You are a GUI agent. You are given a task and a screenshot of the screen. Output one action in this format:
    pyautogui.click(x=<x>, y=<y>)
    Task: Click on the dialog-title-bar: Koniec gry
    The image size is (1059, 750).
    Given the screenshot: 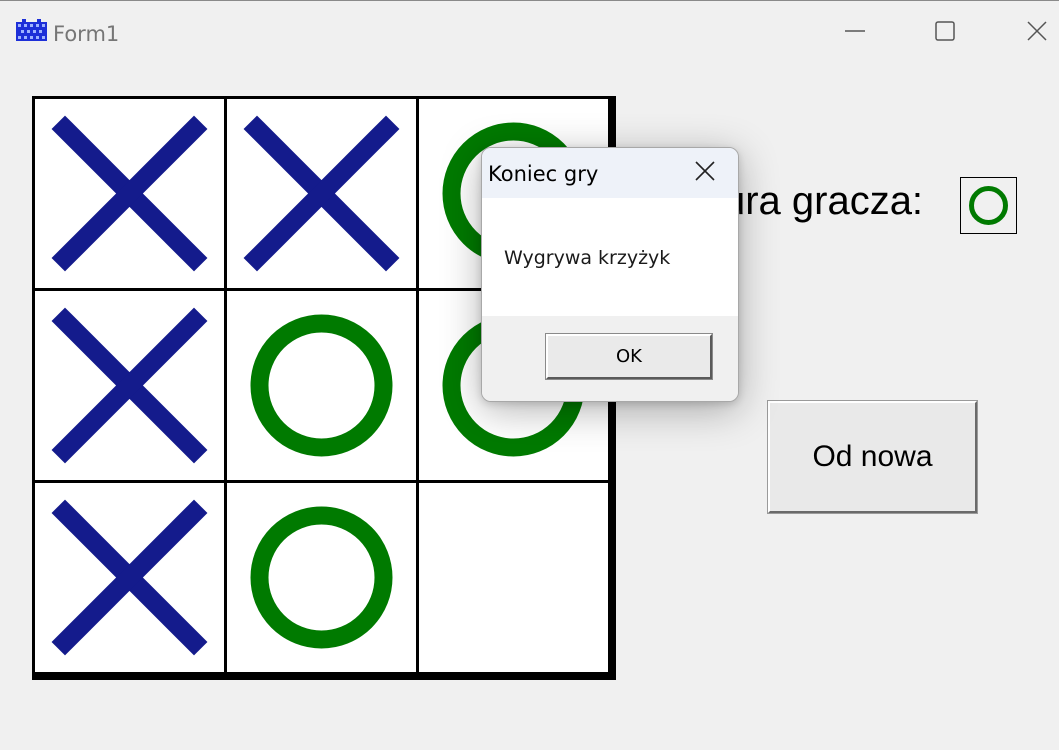 What is the action you would take?
    pyautogui.click(x=610, y=173)
    